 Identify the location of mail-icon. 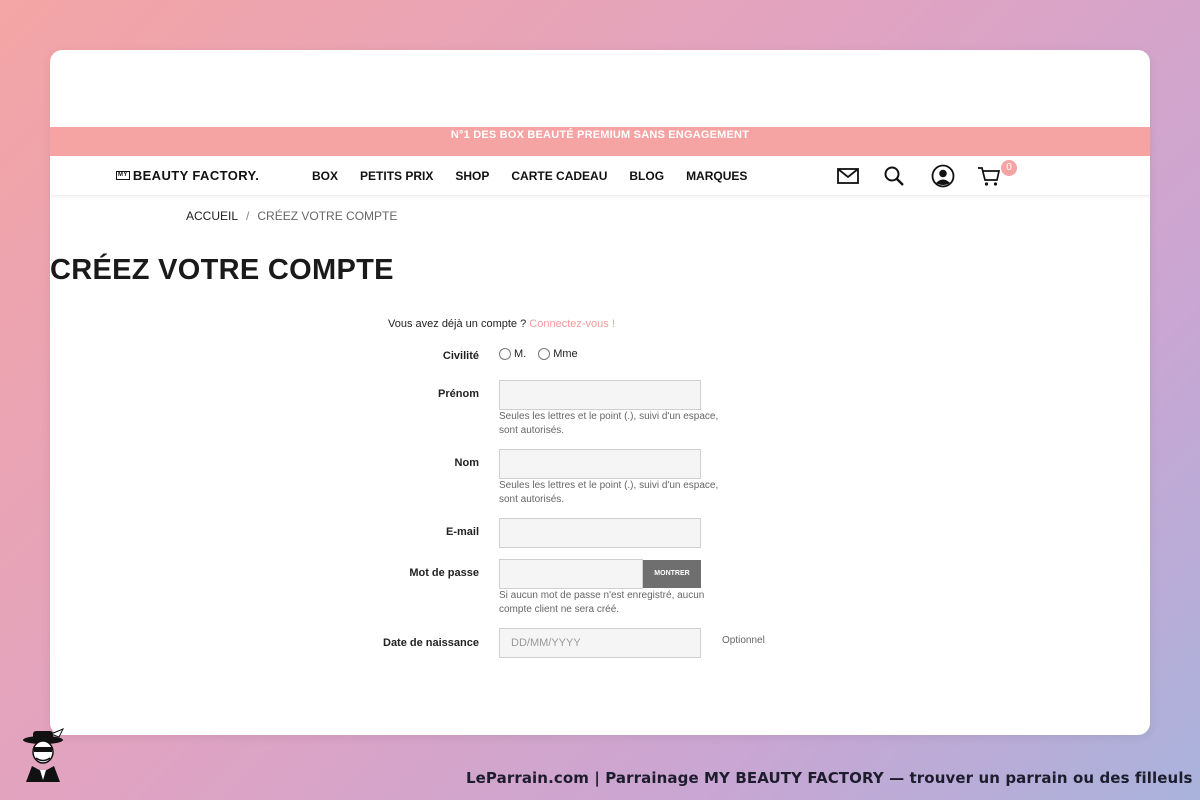
(848, 176).